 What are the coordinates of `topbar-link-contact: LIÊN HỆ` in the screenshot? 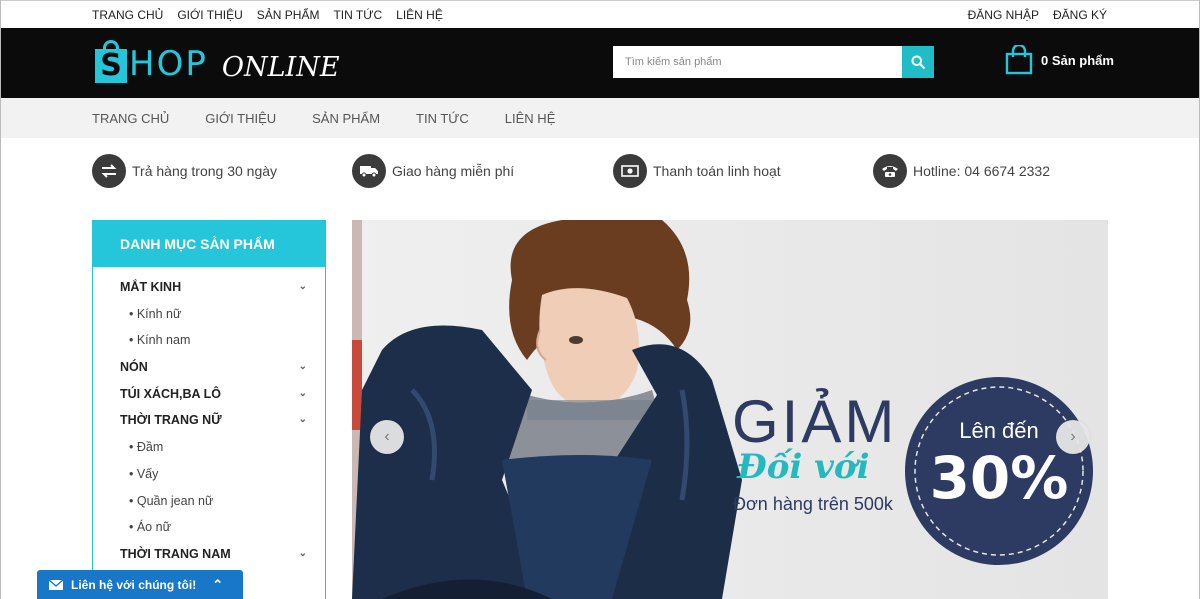 It's located at (419, 15).